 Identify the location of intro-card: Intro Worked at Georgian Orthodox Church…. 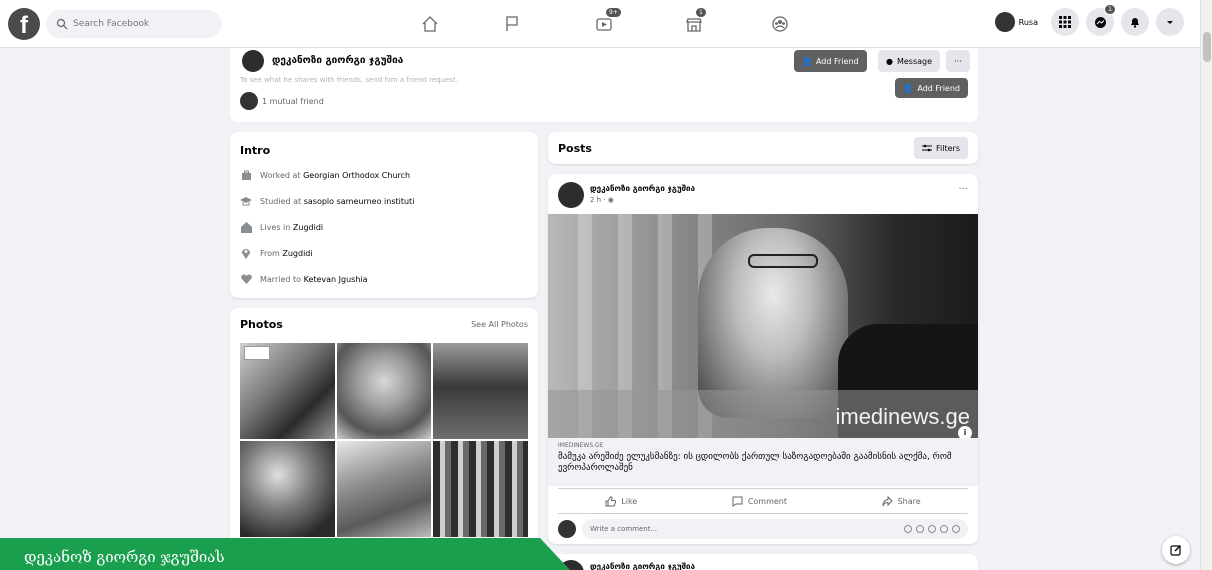
(384, 215).